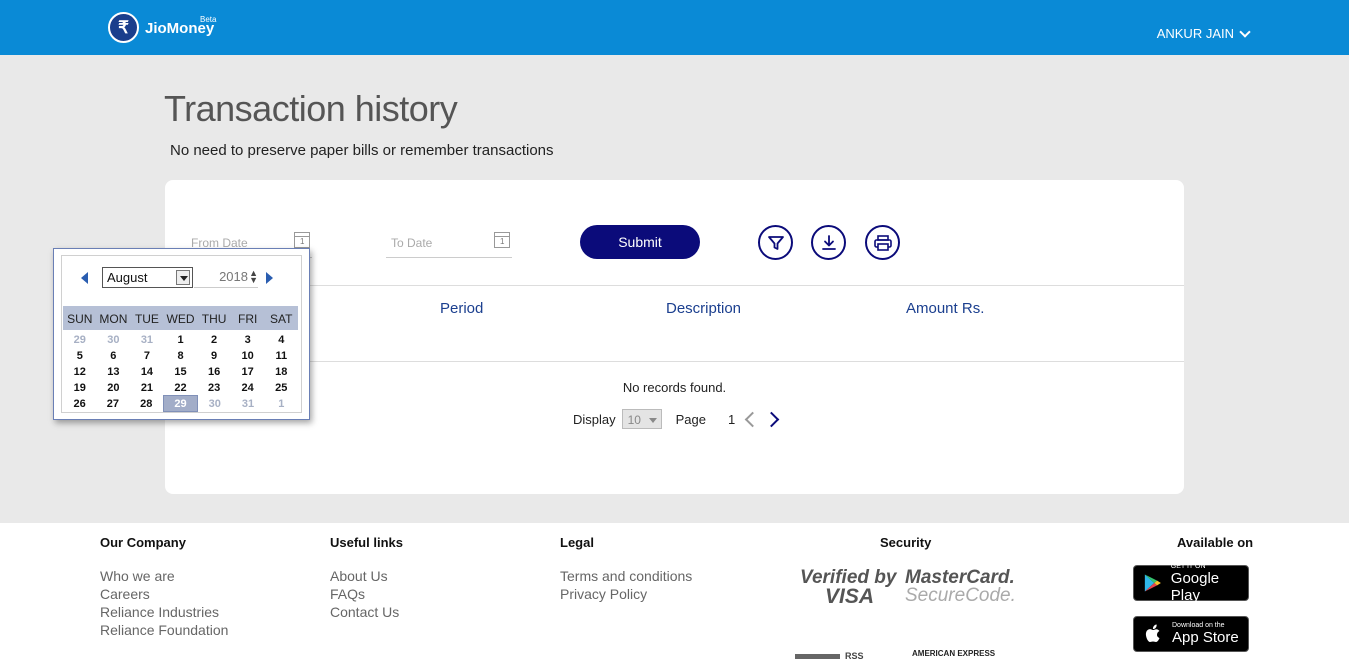  I want to click on empty-message: No records found., so click(674, 387).